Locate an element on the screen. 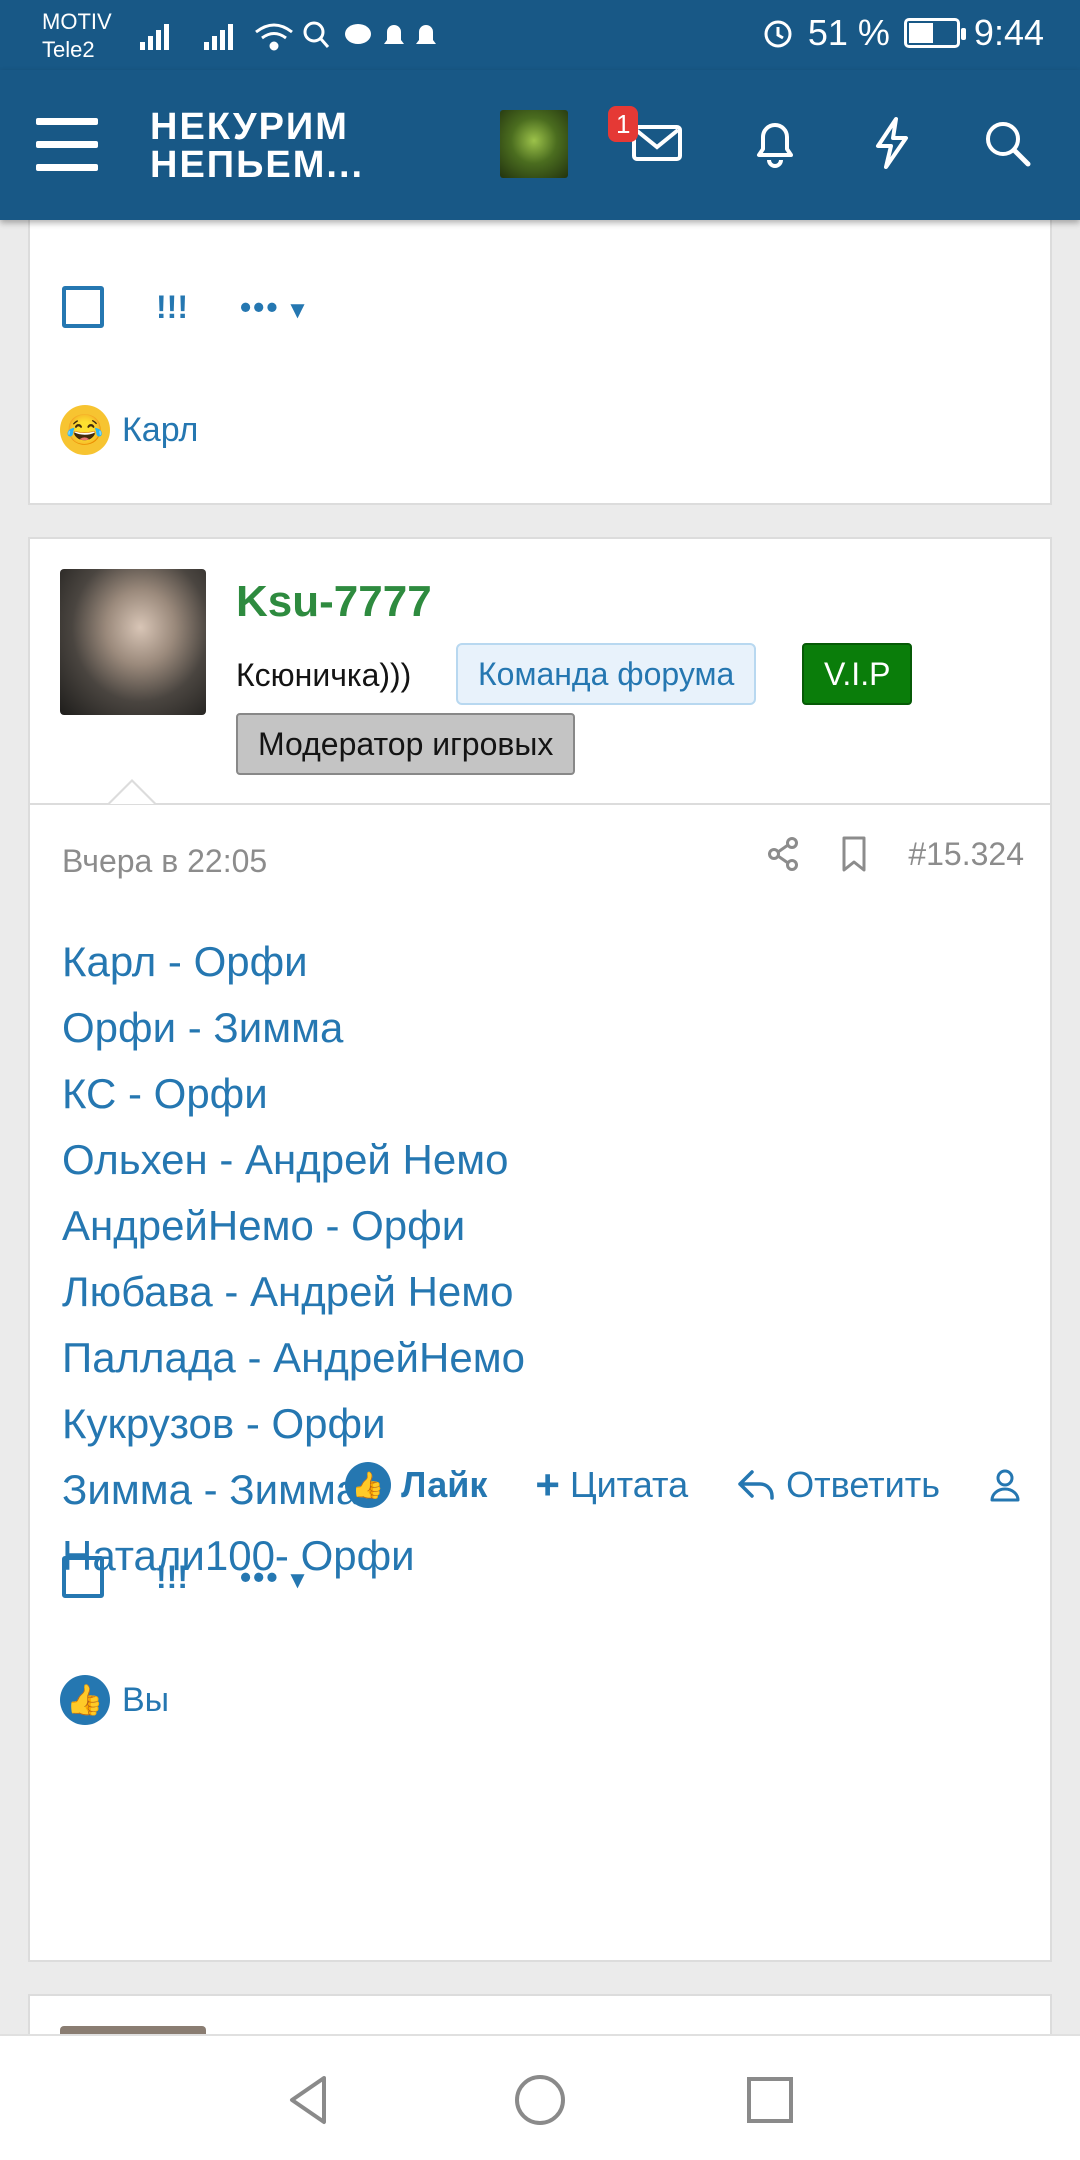 The width and height of the screenshot is (1080, 2160). status-right: 51 % 9:44 is located at coordinates (903, 33).